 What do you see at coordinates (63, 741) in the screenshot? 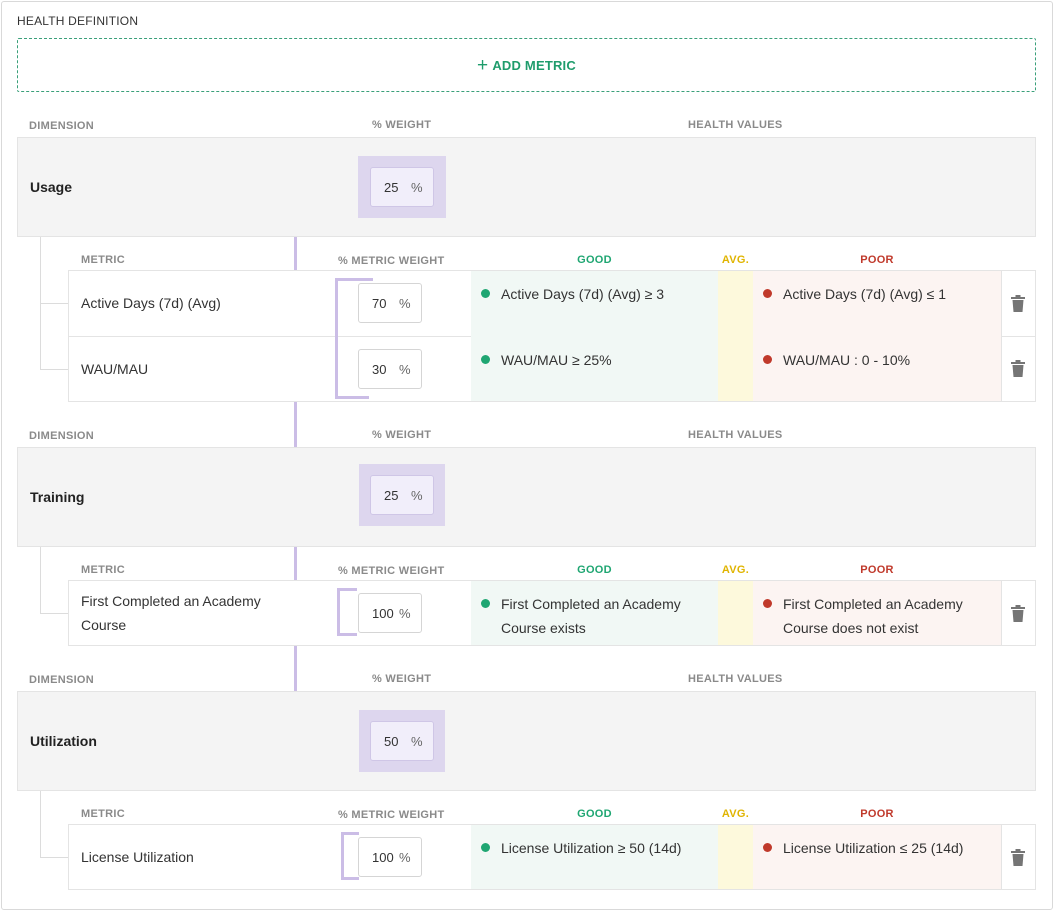
I see `dimension-name: Utilization` at bounding box center [63, 741].